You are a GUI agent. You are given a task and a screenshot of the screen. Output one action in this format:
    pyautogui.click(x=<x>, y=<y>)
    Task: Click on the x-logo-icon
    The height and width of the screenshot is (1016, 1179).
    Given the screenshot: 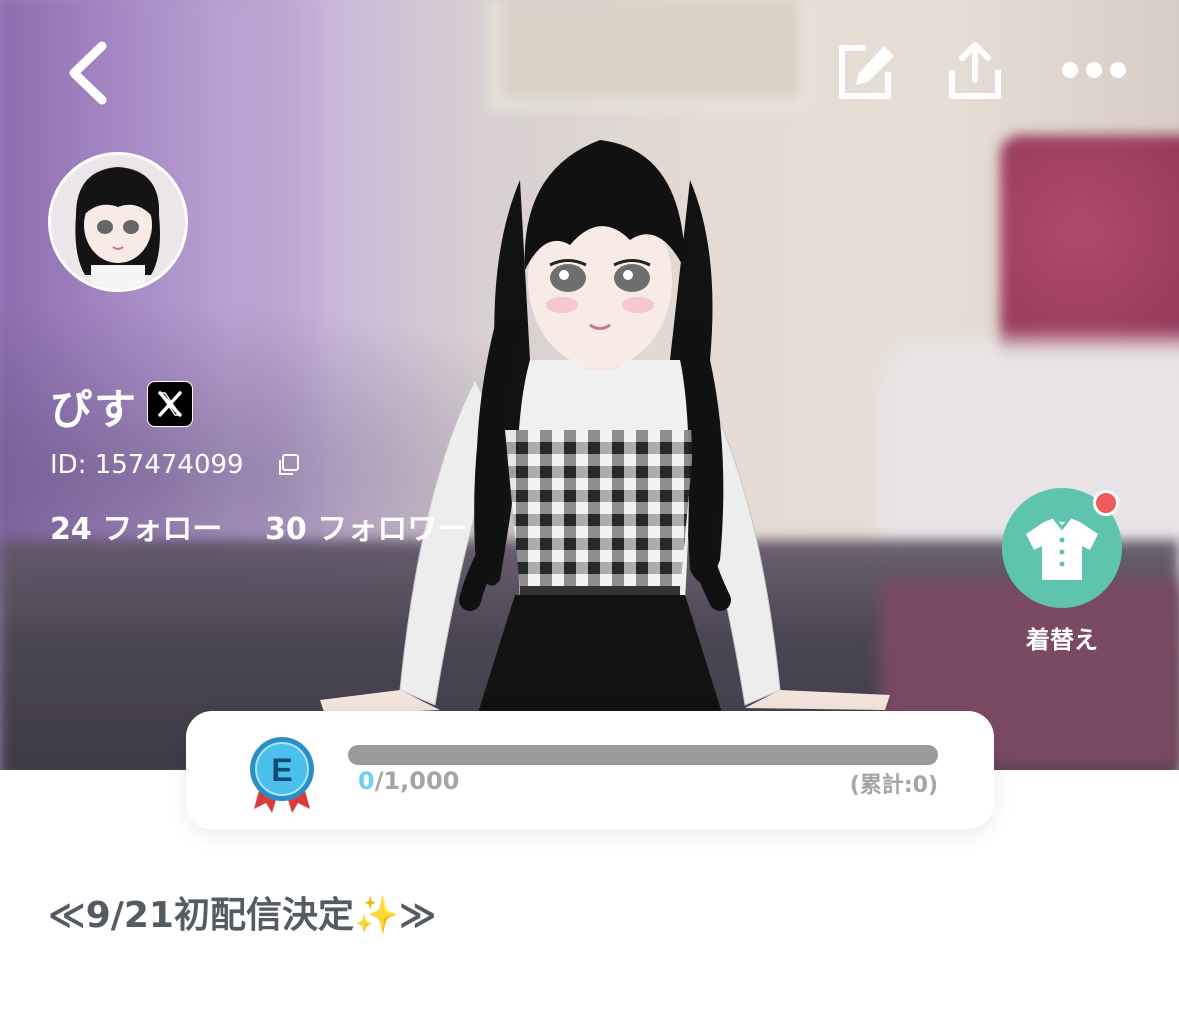 What is the action you would take?
    pyautogui.click(x=170, y=404)
    